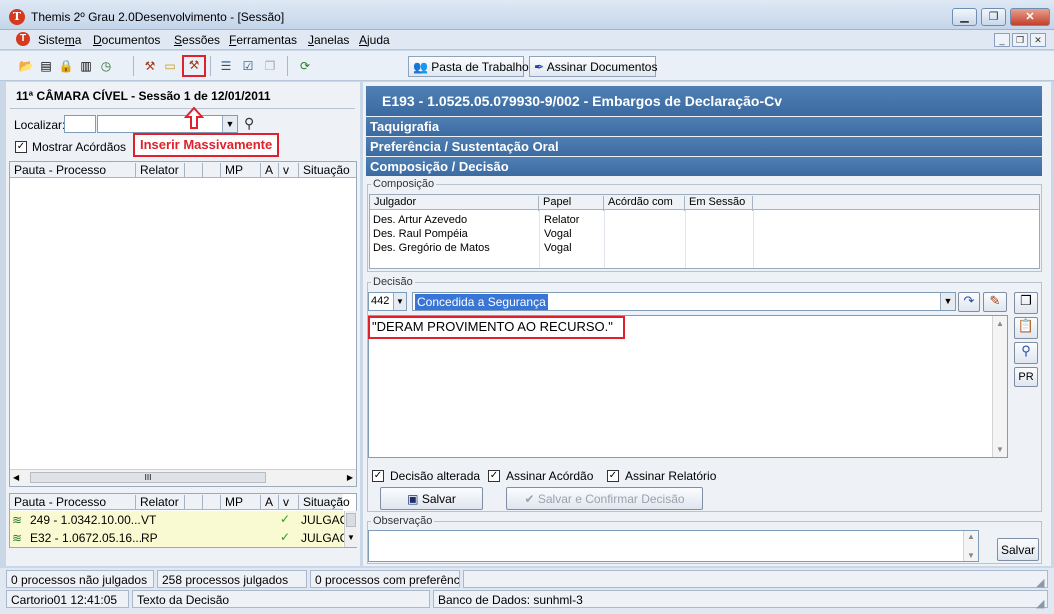 The image size is (1054, 614). I want to click on copy-disabled-icon: ❐, so click(270, 66).